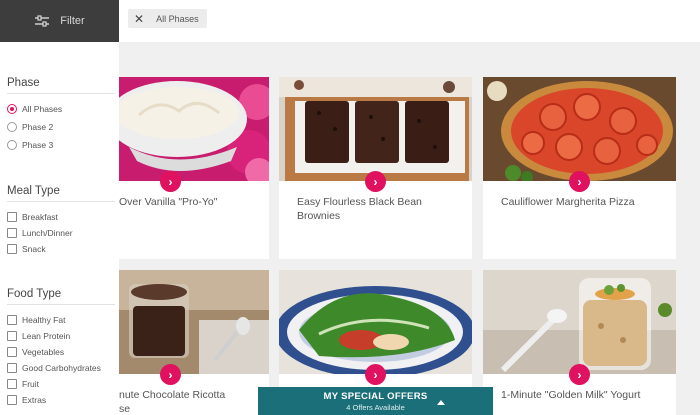 This screenshot has height=415, width=700. I want to click on recipe-title-line: 1-Minute "Golden Milk" Yogurt, so click(571, 395).